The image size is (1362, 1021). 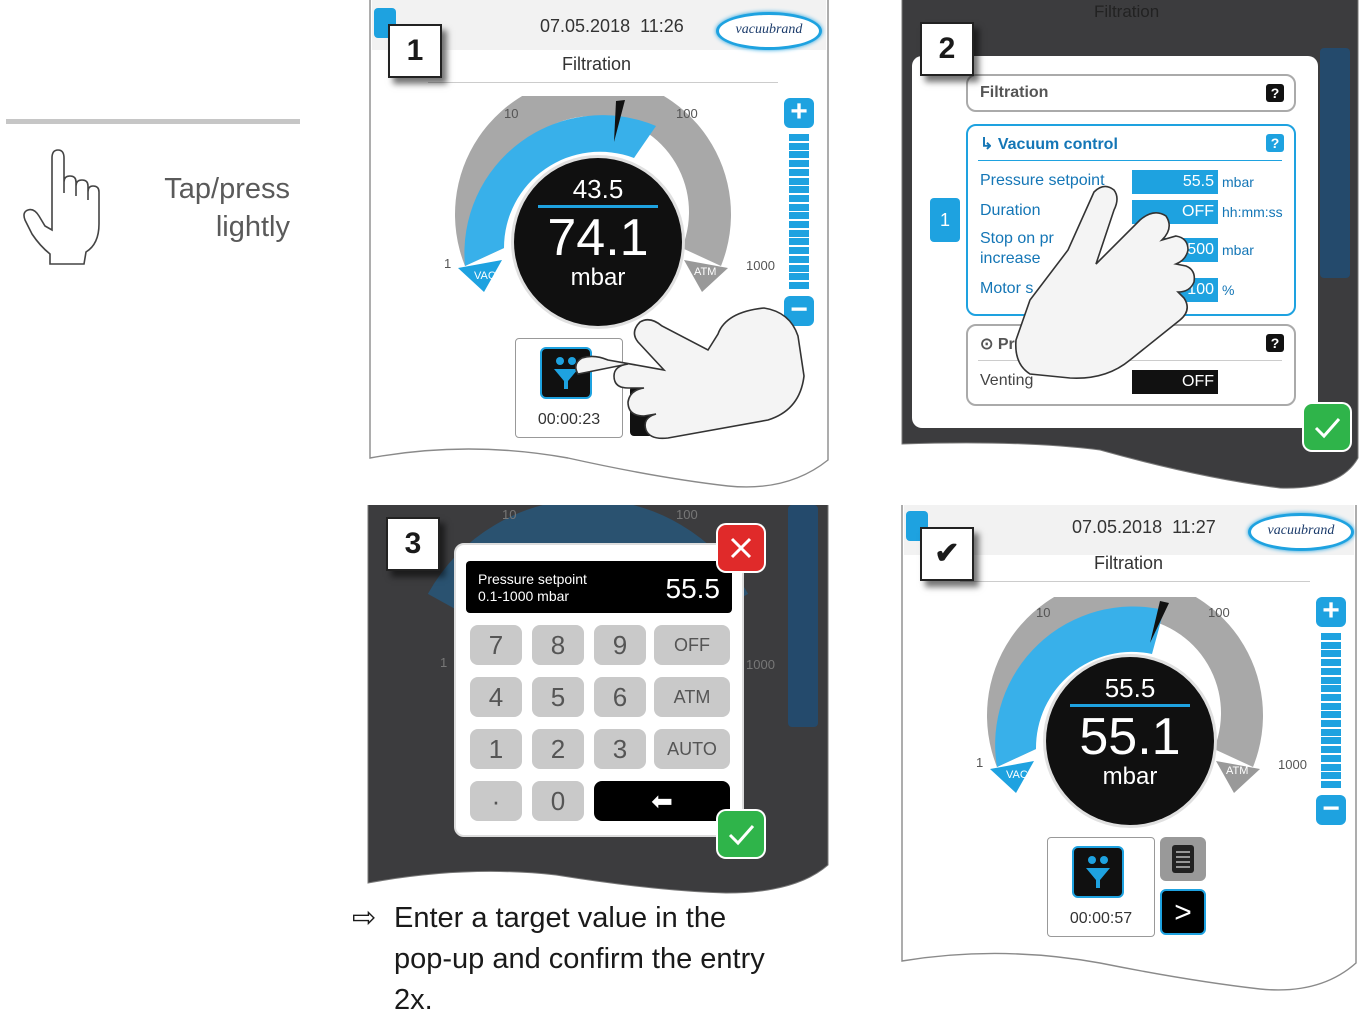 What do you see at coordinates (989, 144) in the screenshot?
I see `arrow-down-right-icon: ↳` at bounding box center [989, 144].